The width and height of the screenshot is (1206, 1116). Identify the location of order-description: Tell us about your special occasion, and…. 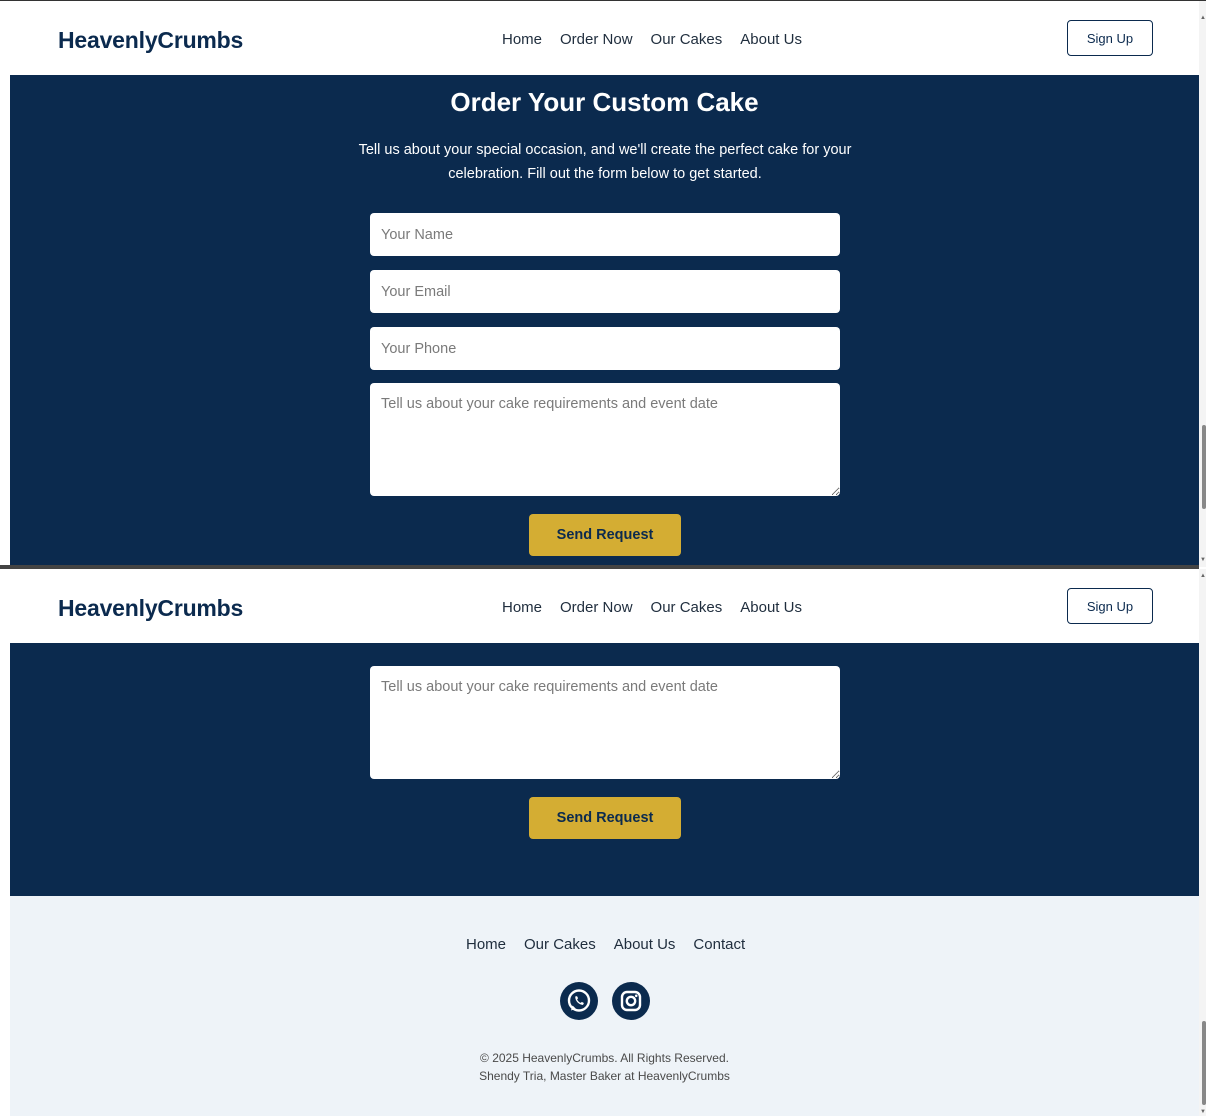
(605, 162).